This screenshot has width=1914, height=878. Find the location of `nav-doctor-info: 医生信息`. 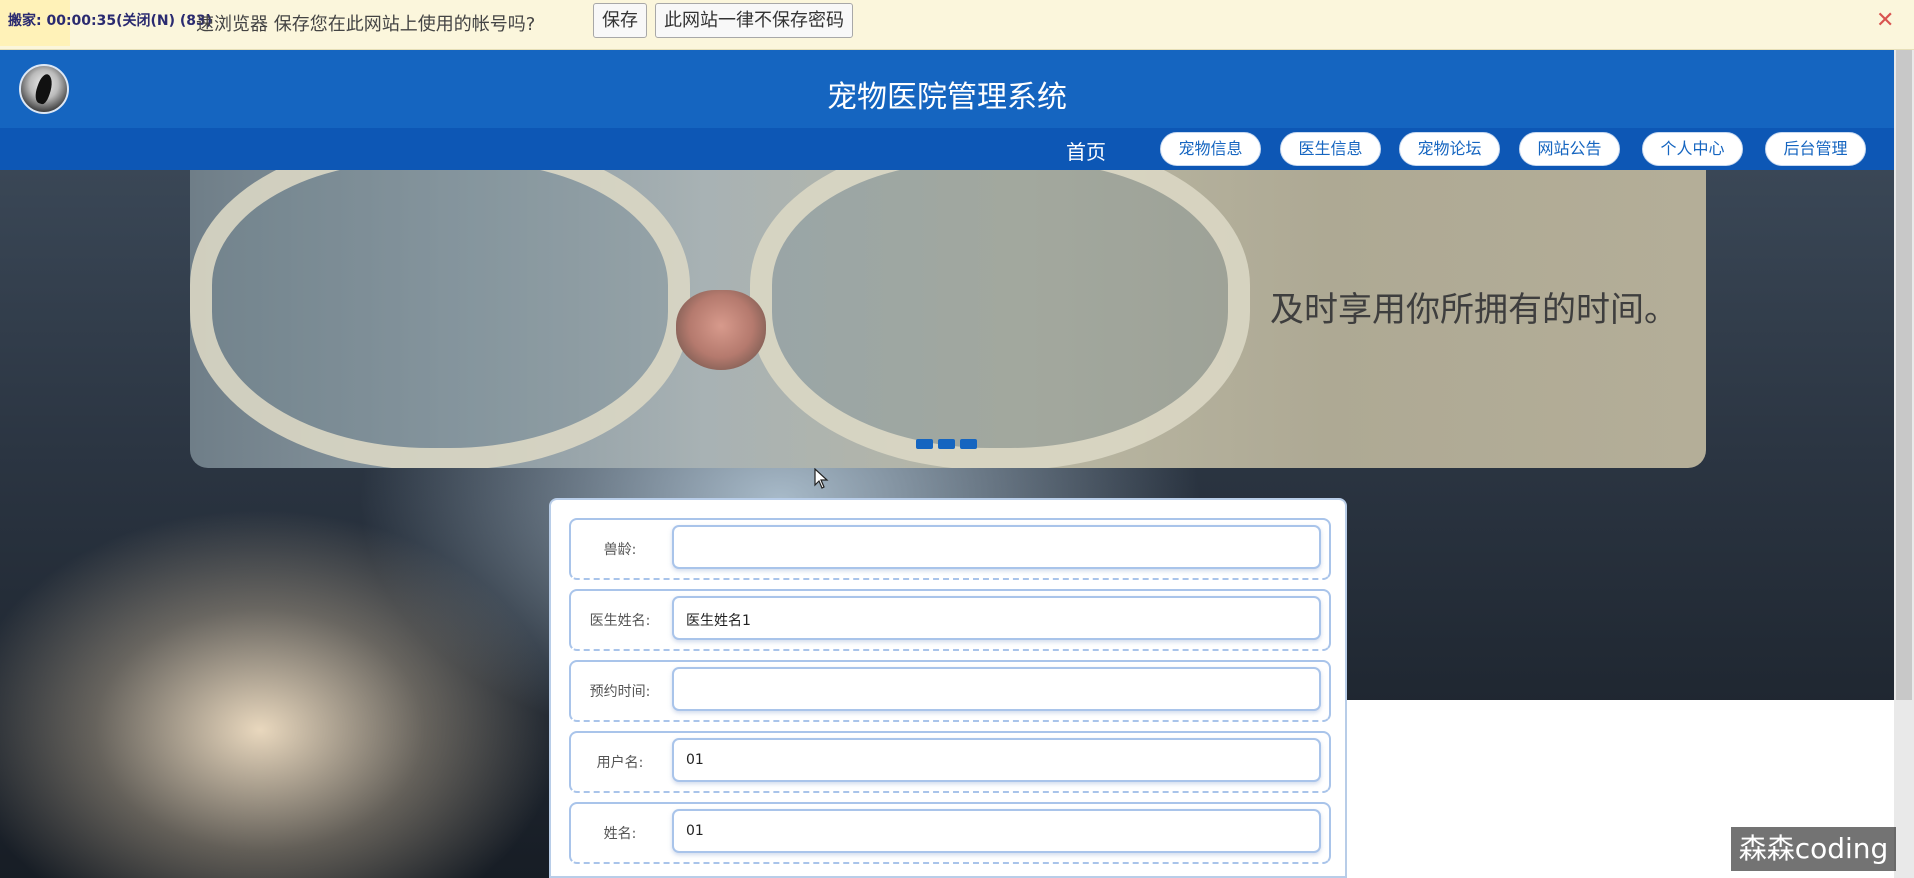

nav-doctor-info: 医生信息 is located at coordinates (1330, 149).